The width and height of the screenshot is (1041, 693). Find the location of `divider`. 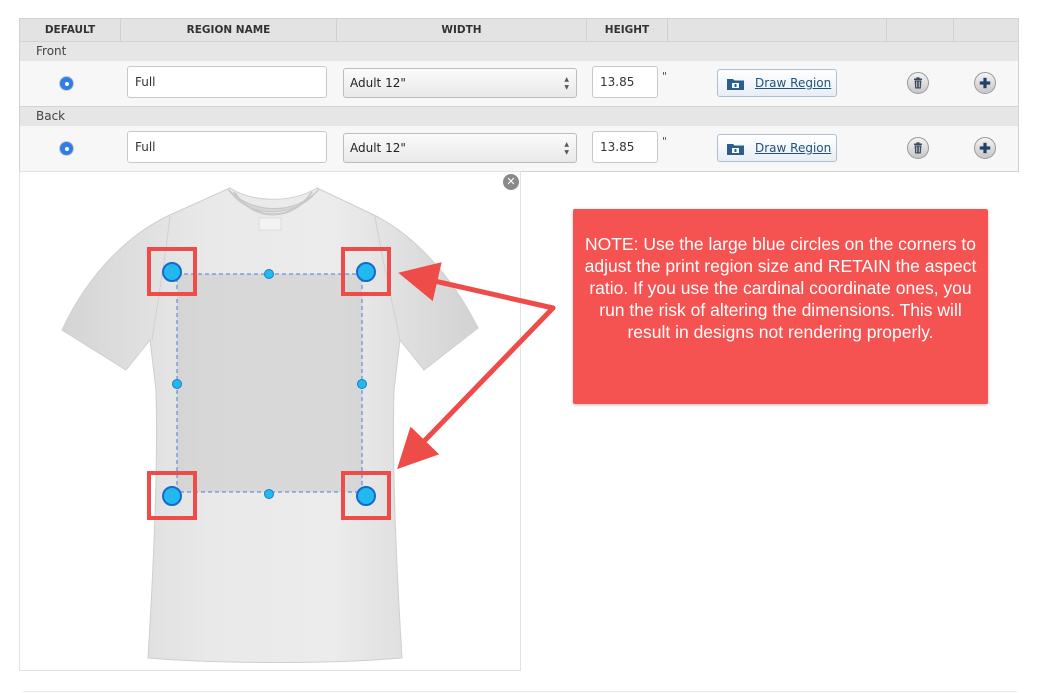

divider is located at coordinates (520, 691).